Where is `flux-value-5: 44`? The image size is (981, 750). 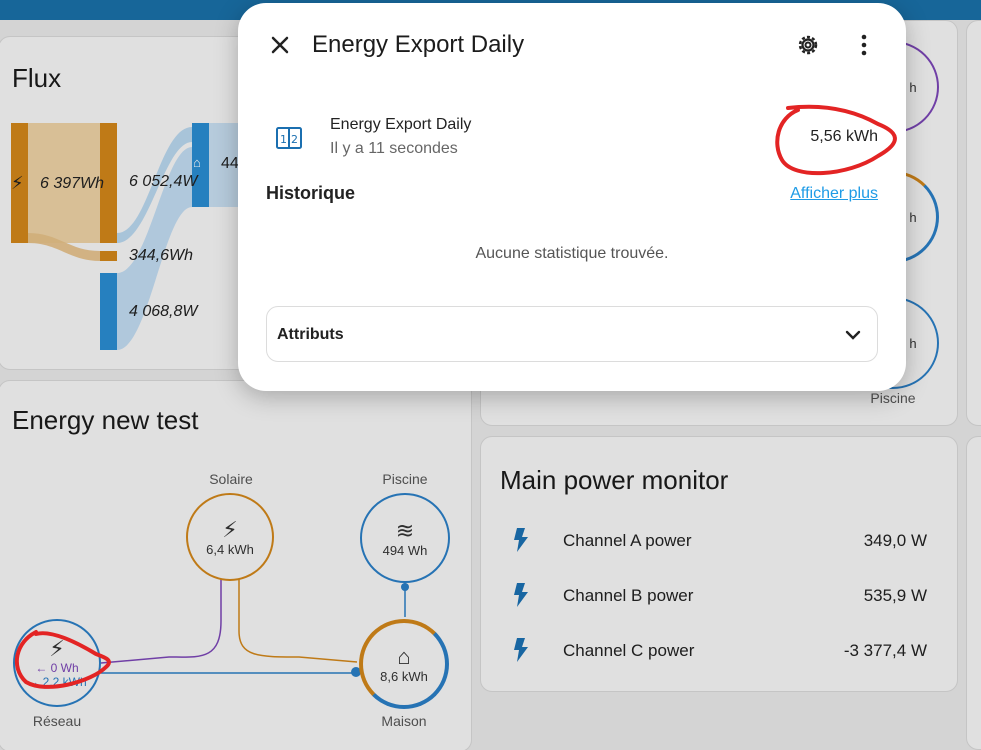
flux-value-5: 44 is located at coordinates (230, 163).